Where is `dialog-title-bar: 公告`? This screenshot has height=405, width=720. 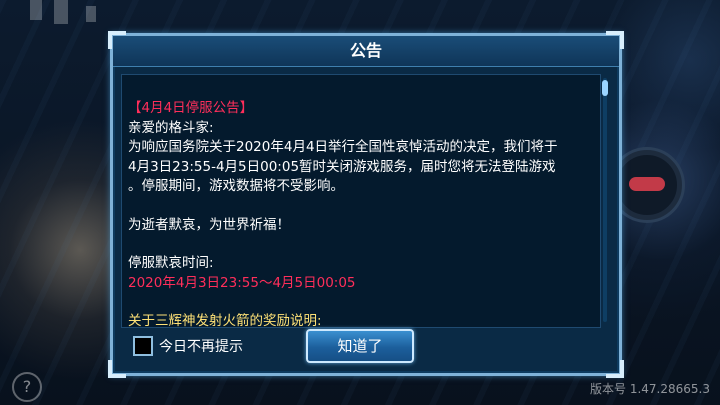
dialog-title-bar: 公告 is located at coordinates (366, 51).